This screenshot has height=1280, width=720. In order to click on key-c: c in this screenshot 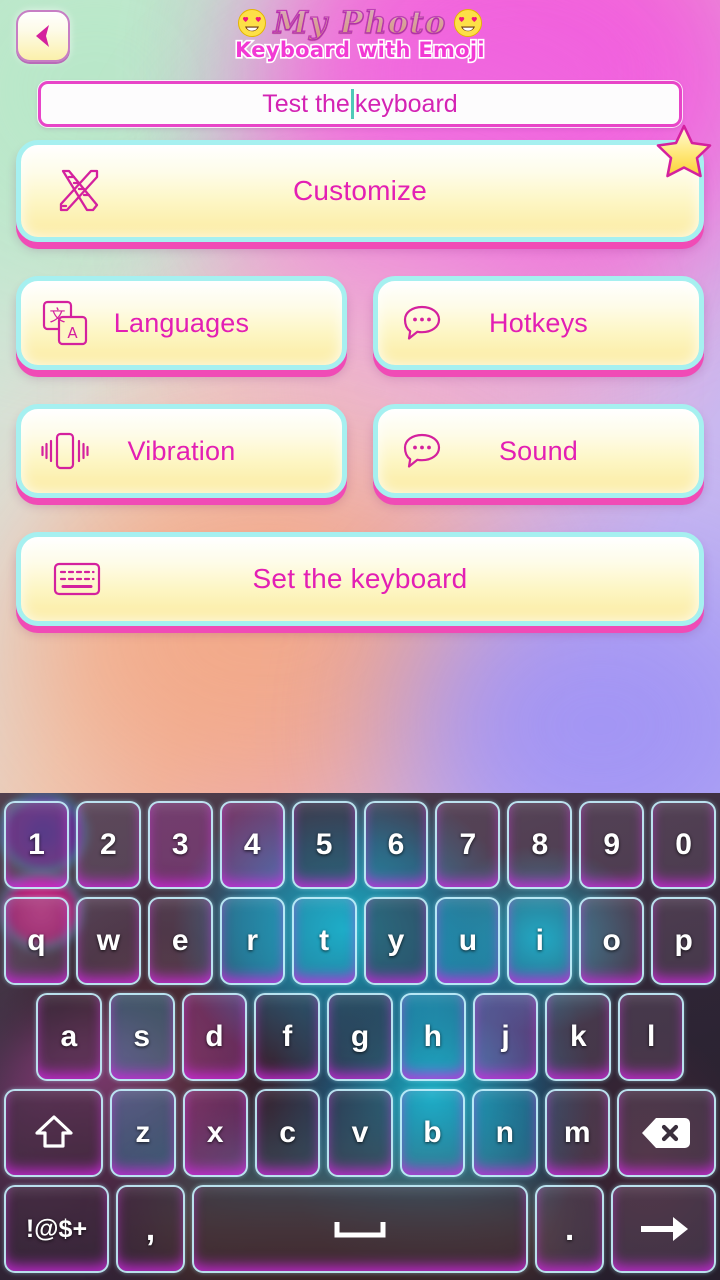, I will do `click(287, 1133)`.